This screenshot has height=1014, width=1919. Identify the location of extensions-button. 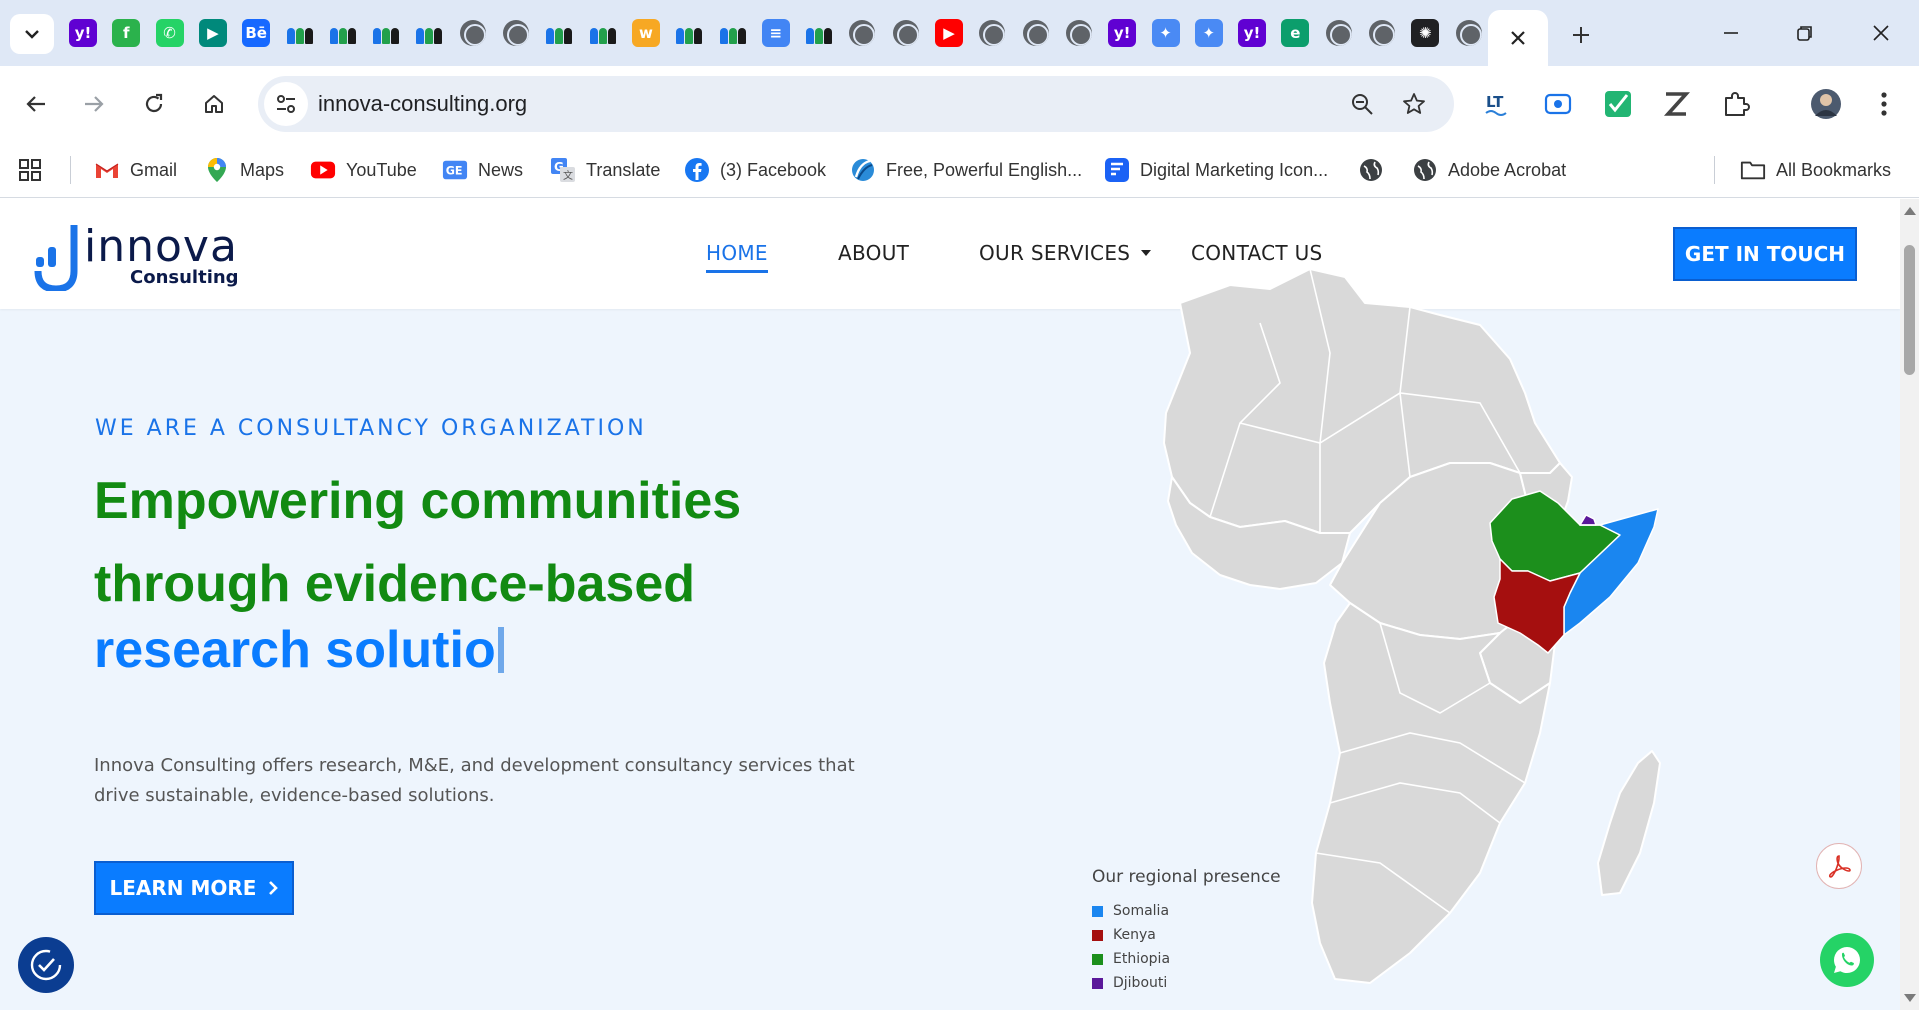
(1736, 104).